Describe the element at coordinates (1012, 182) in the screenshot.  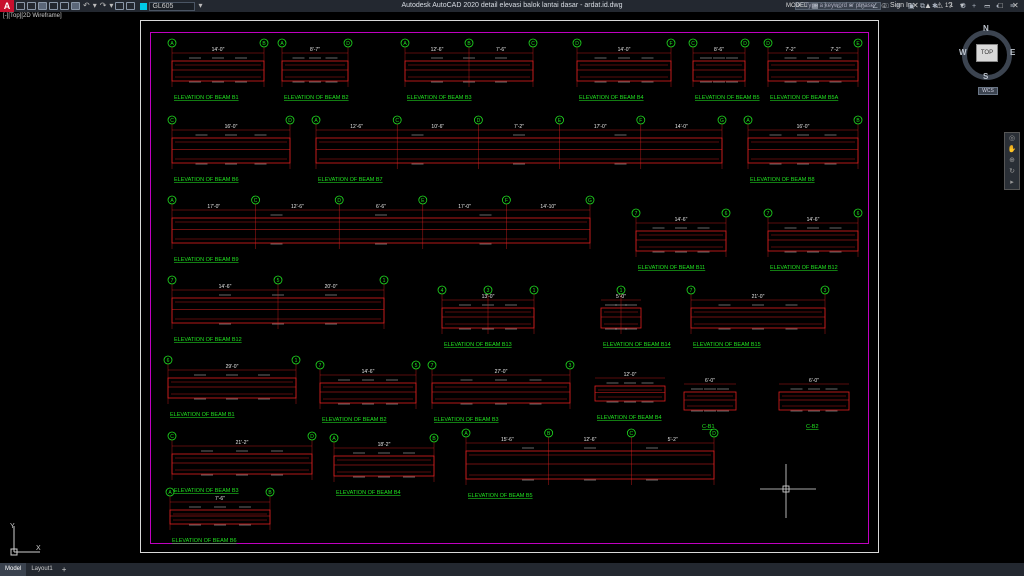
I see `showmotion-icon: ▸` at that location.